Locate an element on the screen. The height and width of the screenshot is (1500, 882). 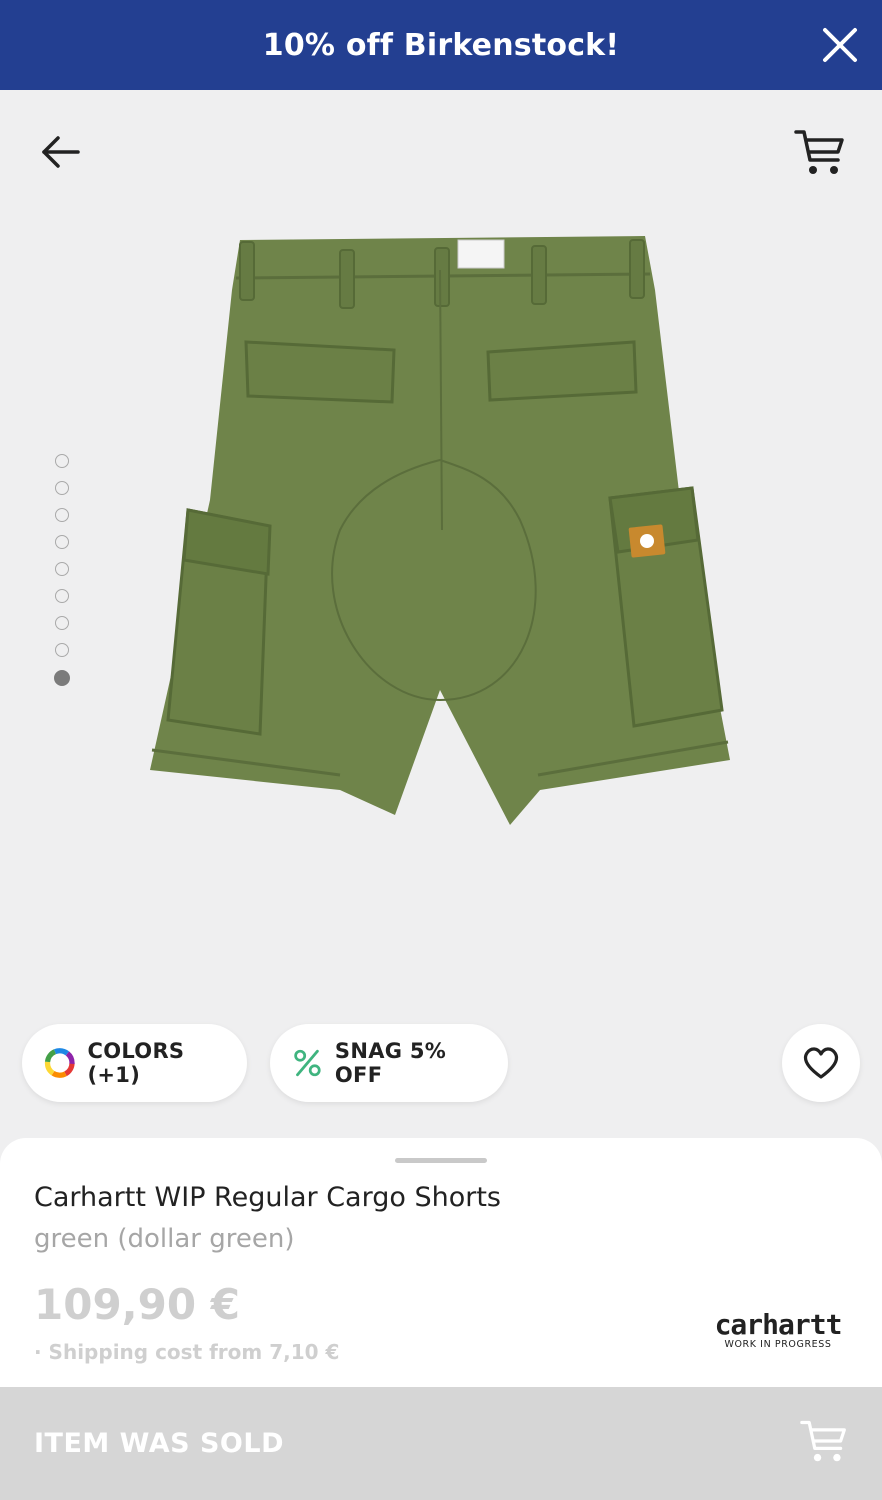
shipping-cost: · Shipping cost from 7,10 € is located at coordinates (187, 1352).